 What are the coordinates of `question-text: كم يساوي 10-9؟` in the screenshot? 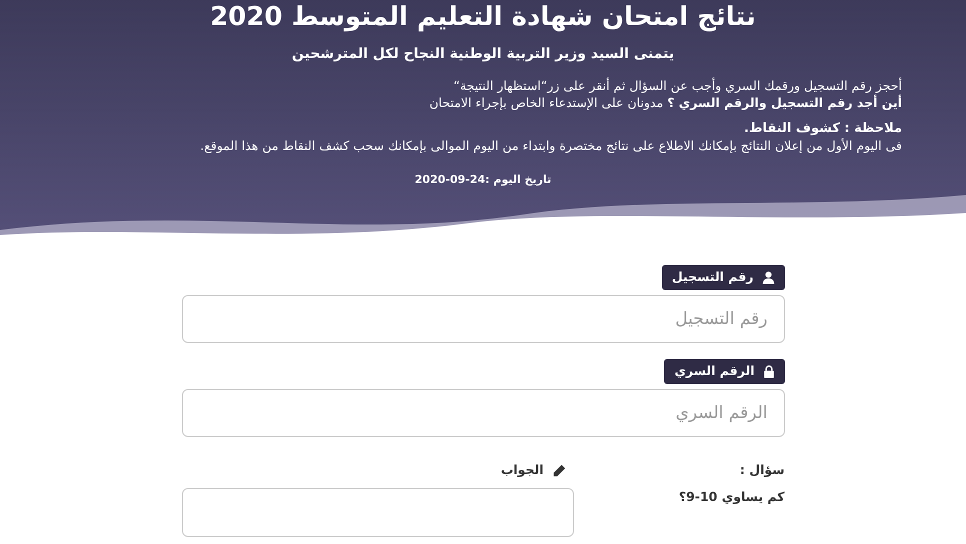 It's located at (731, 497).